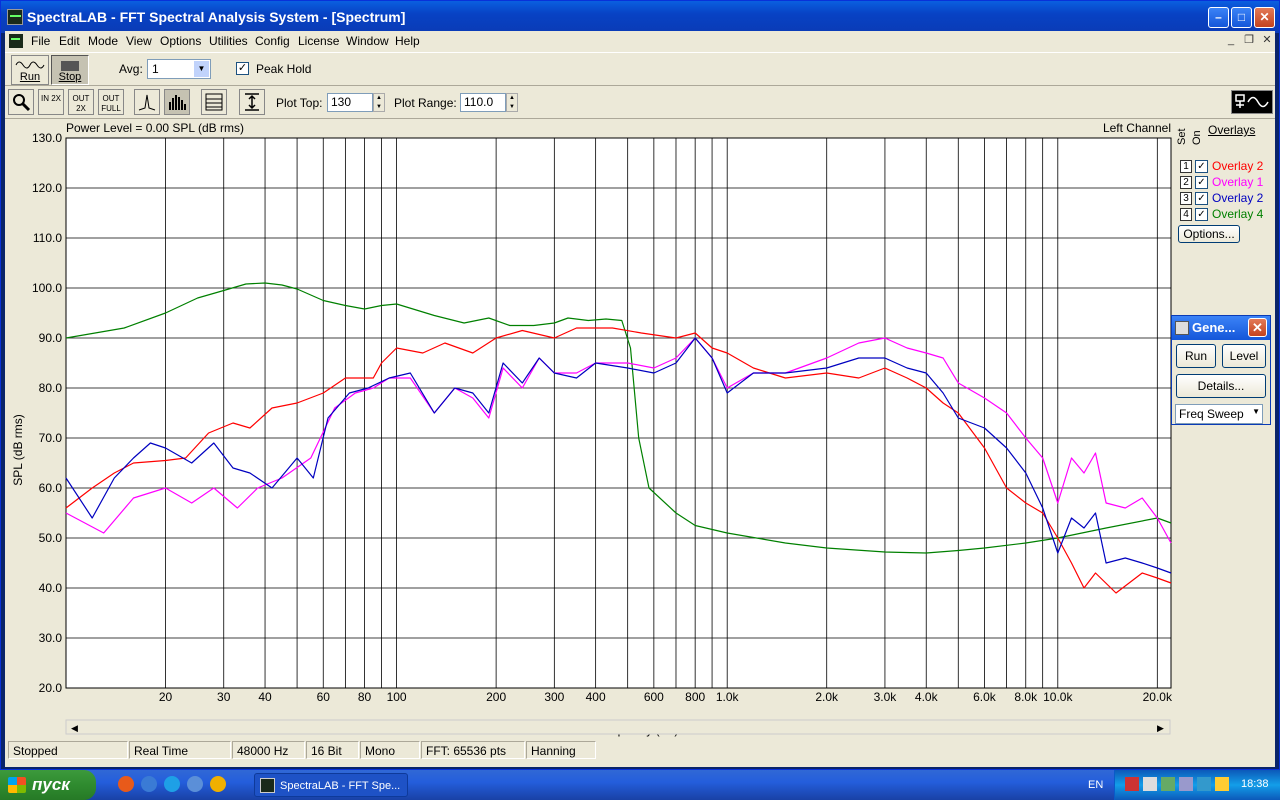 Image resolution: width=1280 pixels, height=800 pixels. Describe the element at coordinates (177, 102) in the screenshot. I see `bar-graph-button` at that location.